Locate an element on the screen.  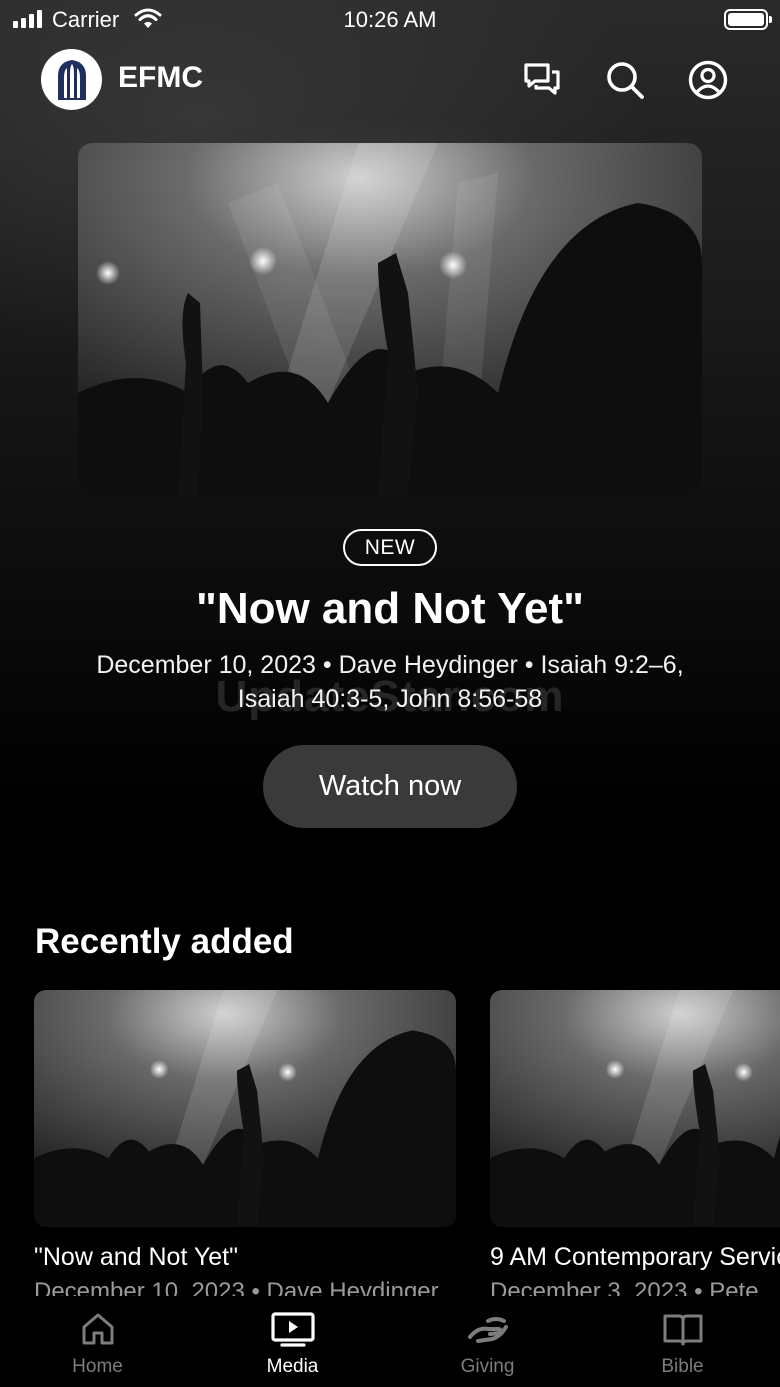
tab-label: Media is located at coordinates (292, 1366).